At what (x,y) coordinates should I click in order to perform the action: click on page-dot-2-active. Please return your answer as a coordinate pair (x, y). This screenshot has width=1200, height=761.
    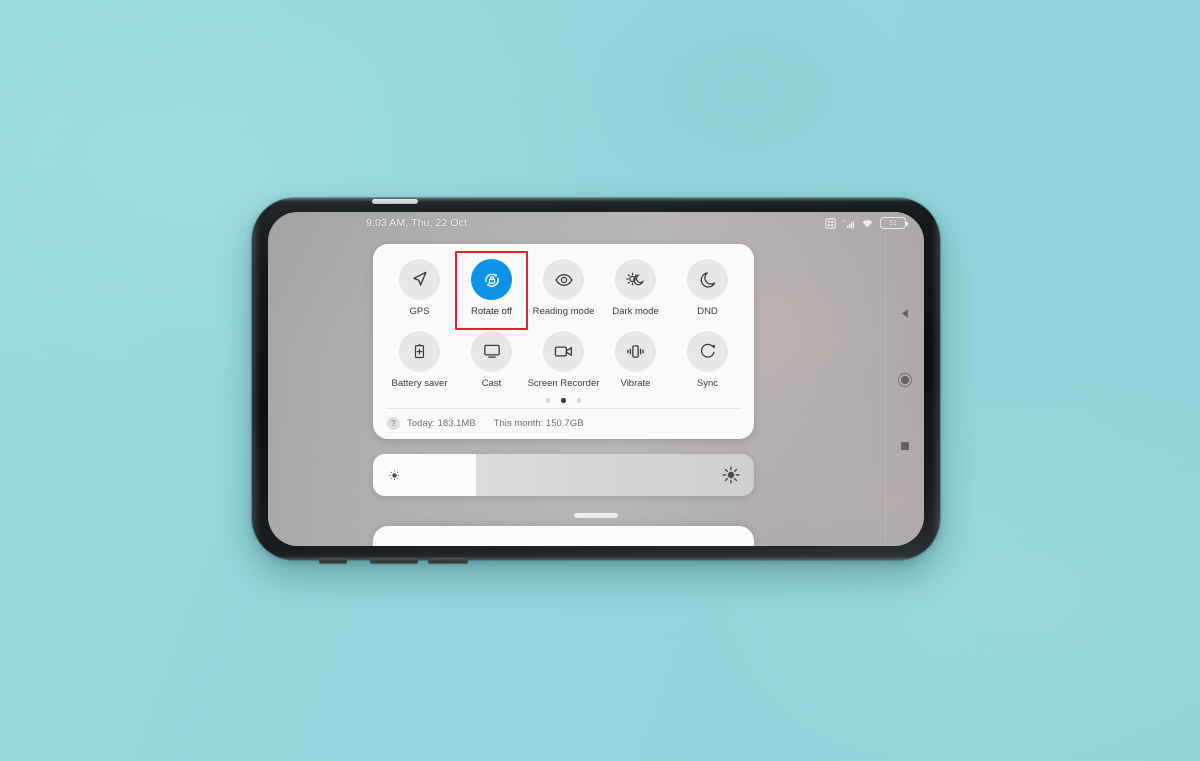
    Looking at the image, I should click on (563, 400).